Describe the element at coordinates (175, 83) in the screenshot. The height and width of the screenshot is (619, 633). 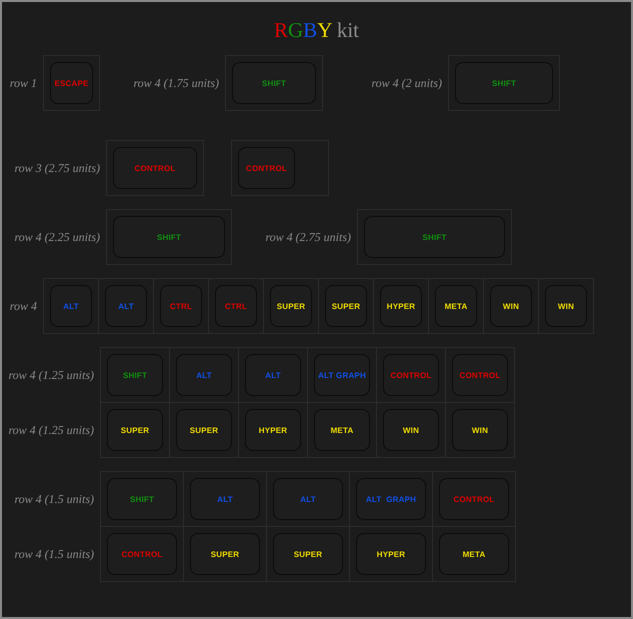
I see `row-label: row 4 (1.75 units)` at that location.